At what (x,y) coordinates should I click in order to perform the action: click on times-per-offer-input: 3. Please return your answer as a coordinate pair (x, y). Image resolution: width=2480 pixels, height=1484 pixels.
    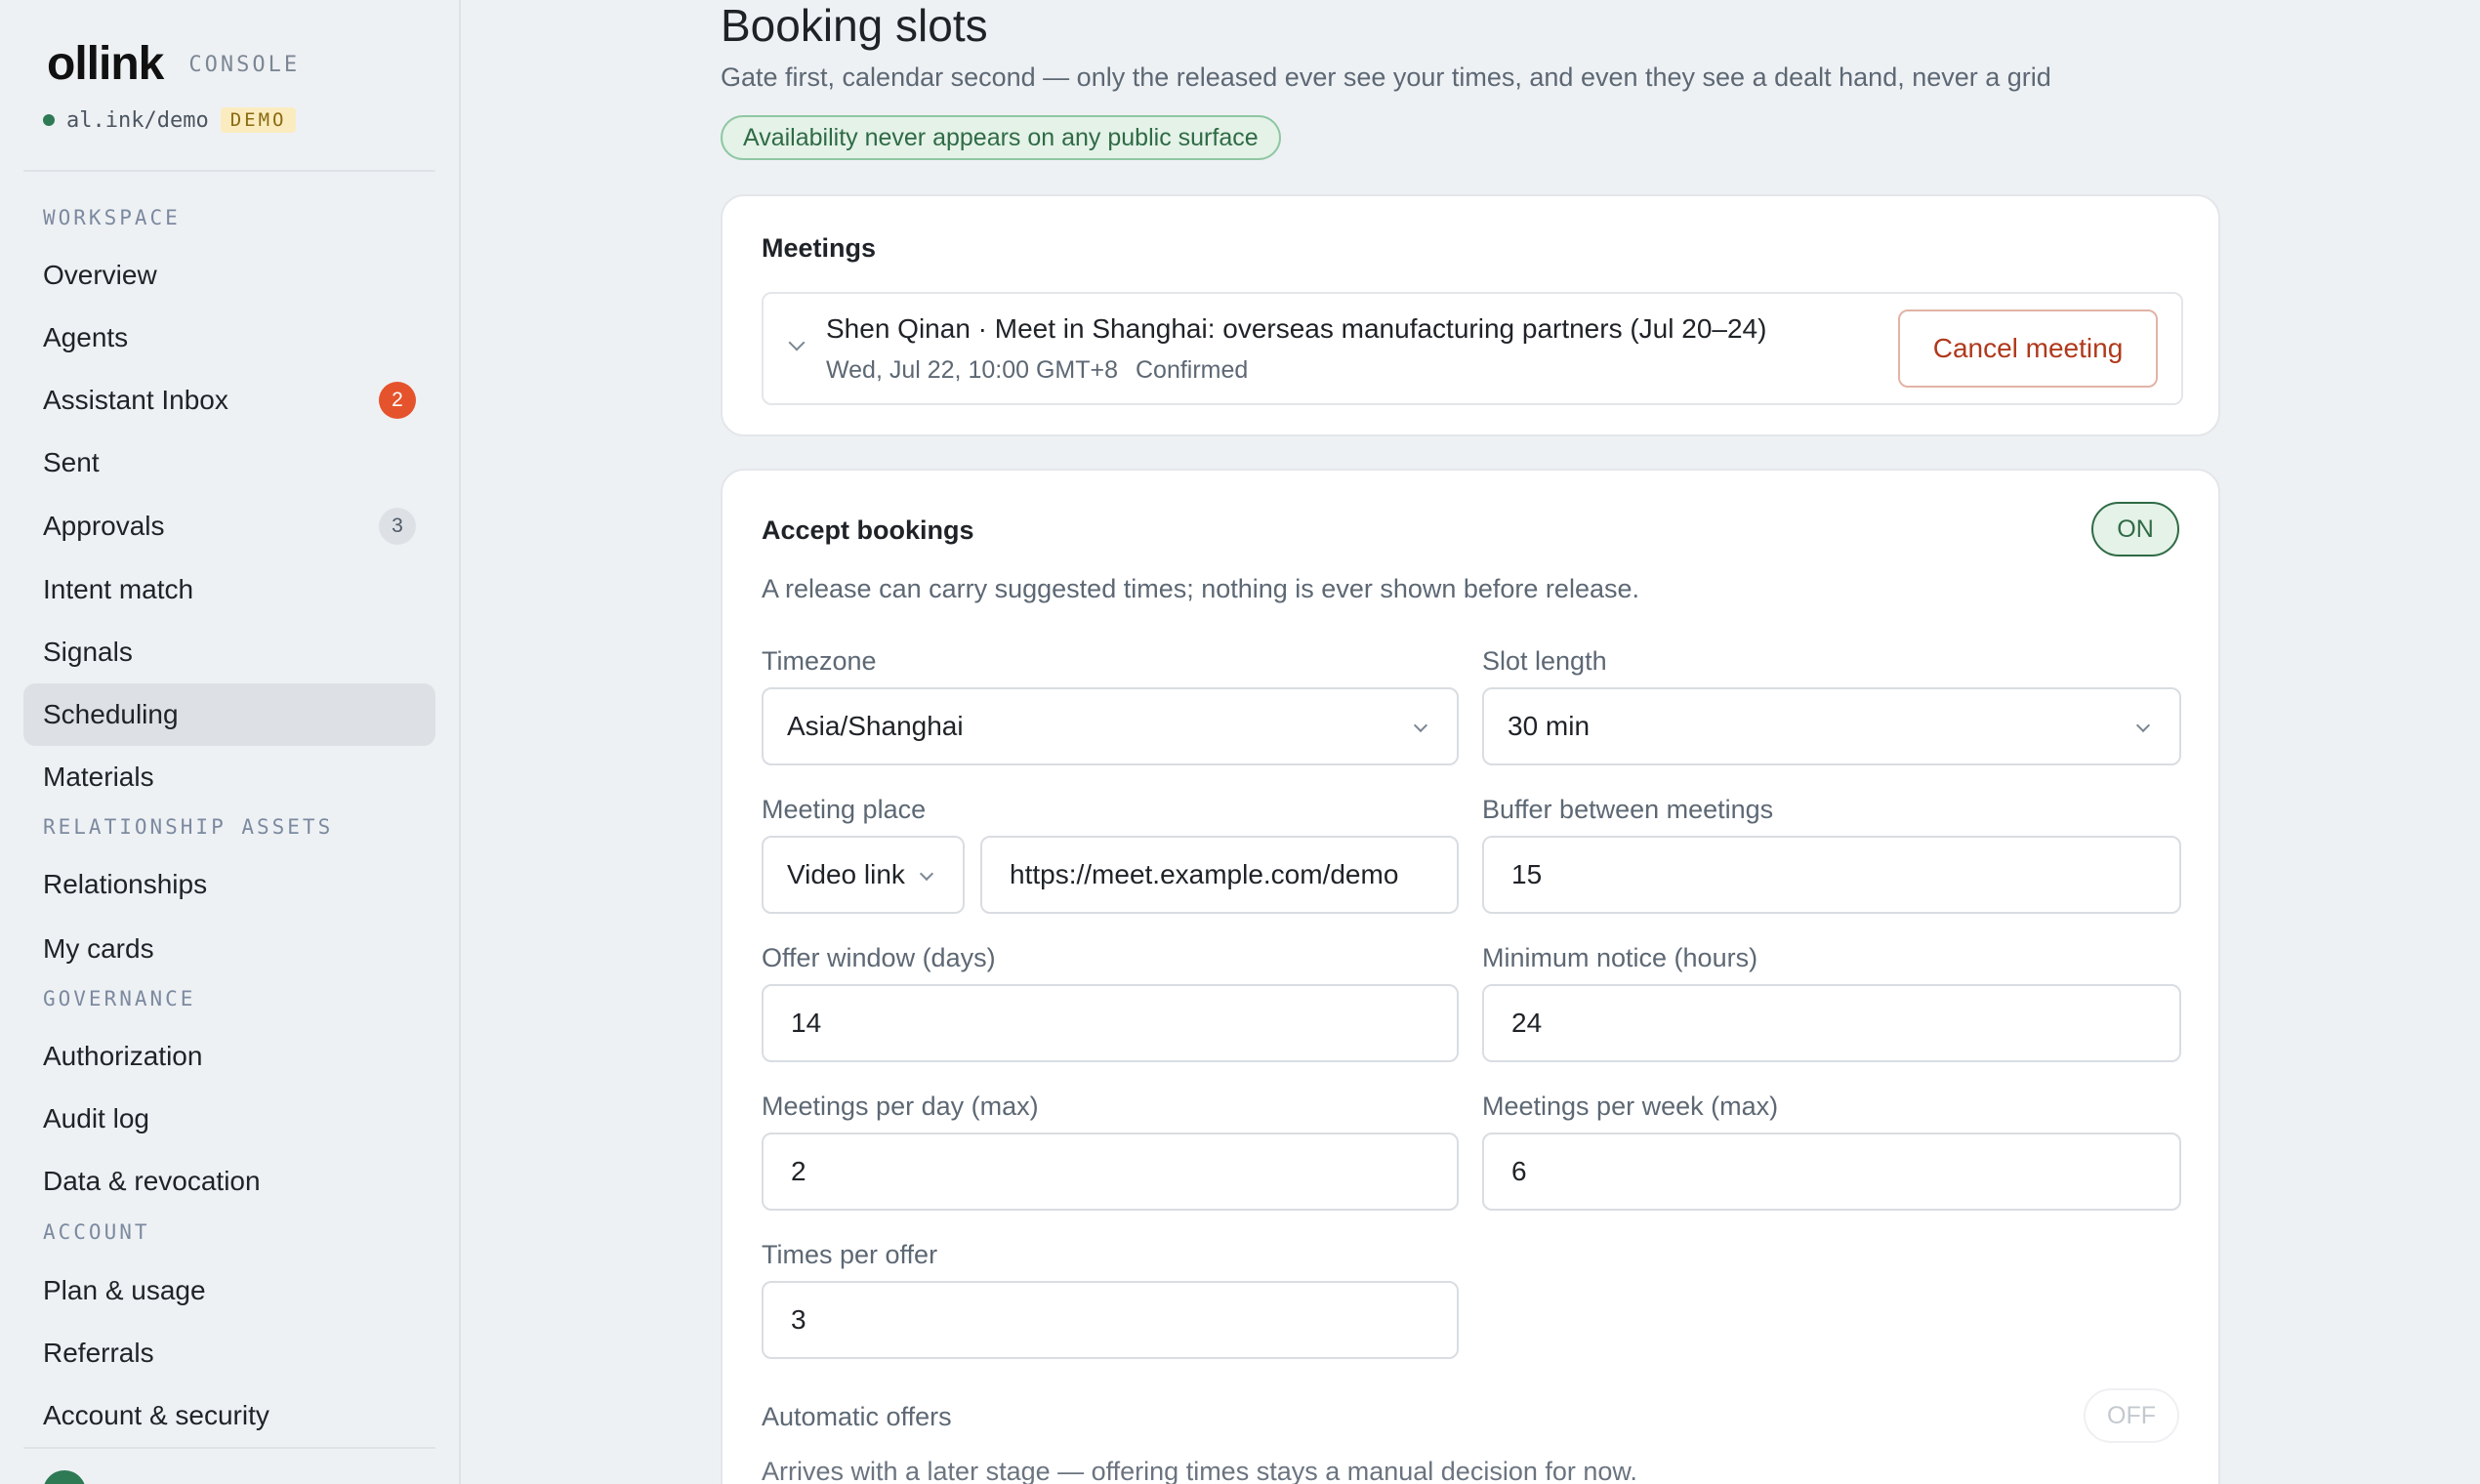
    Looking at the image, I should click on (1110, 1320).